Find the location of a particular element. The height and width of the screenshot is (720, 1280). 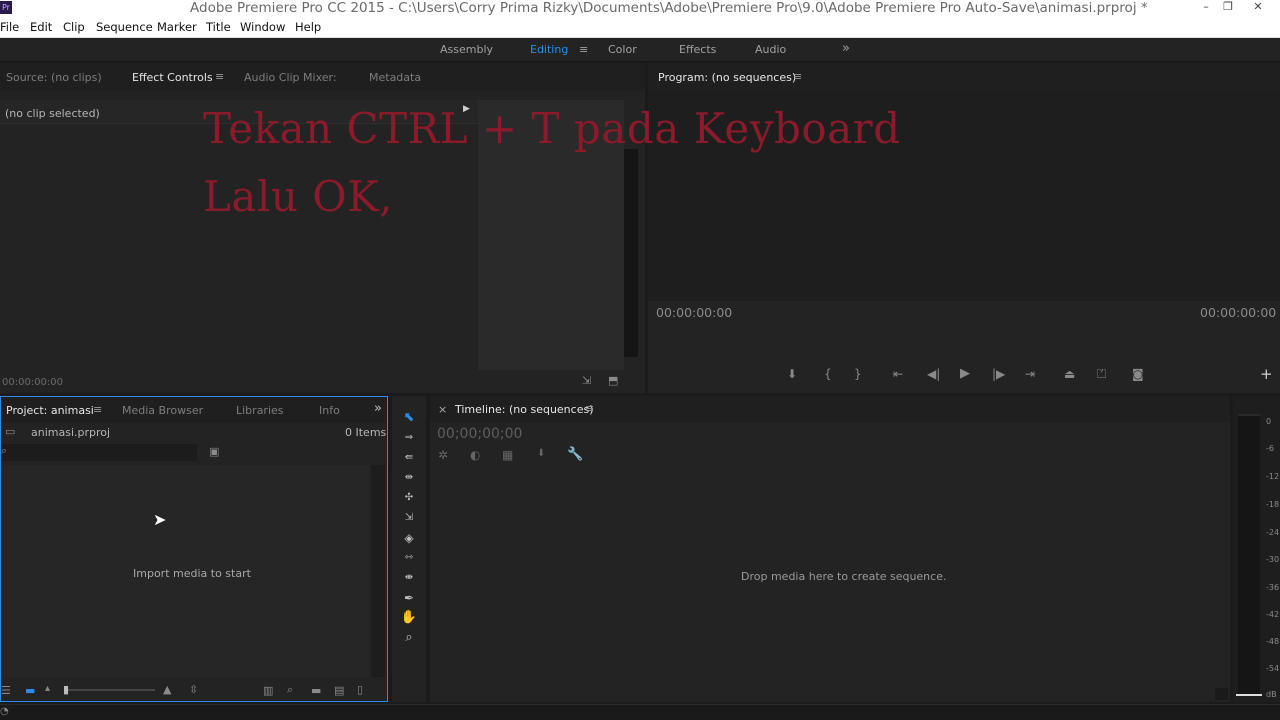

zoom-small-icon: ▴ is located at coordinates (47, 688).